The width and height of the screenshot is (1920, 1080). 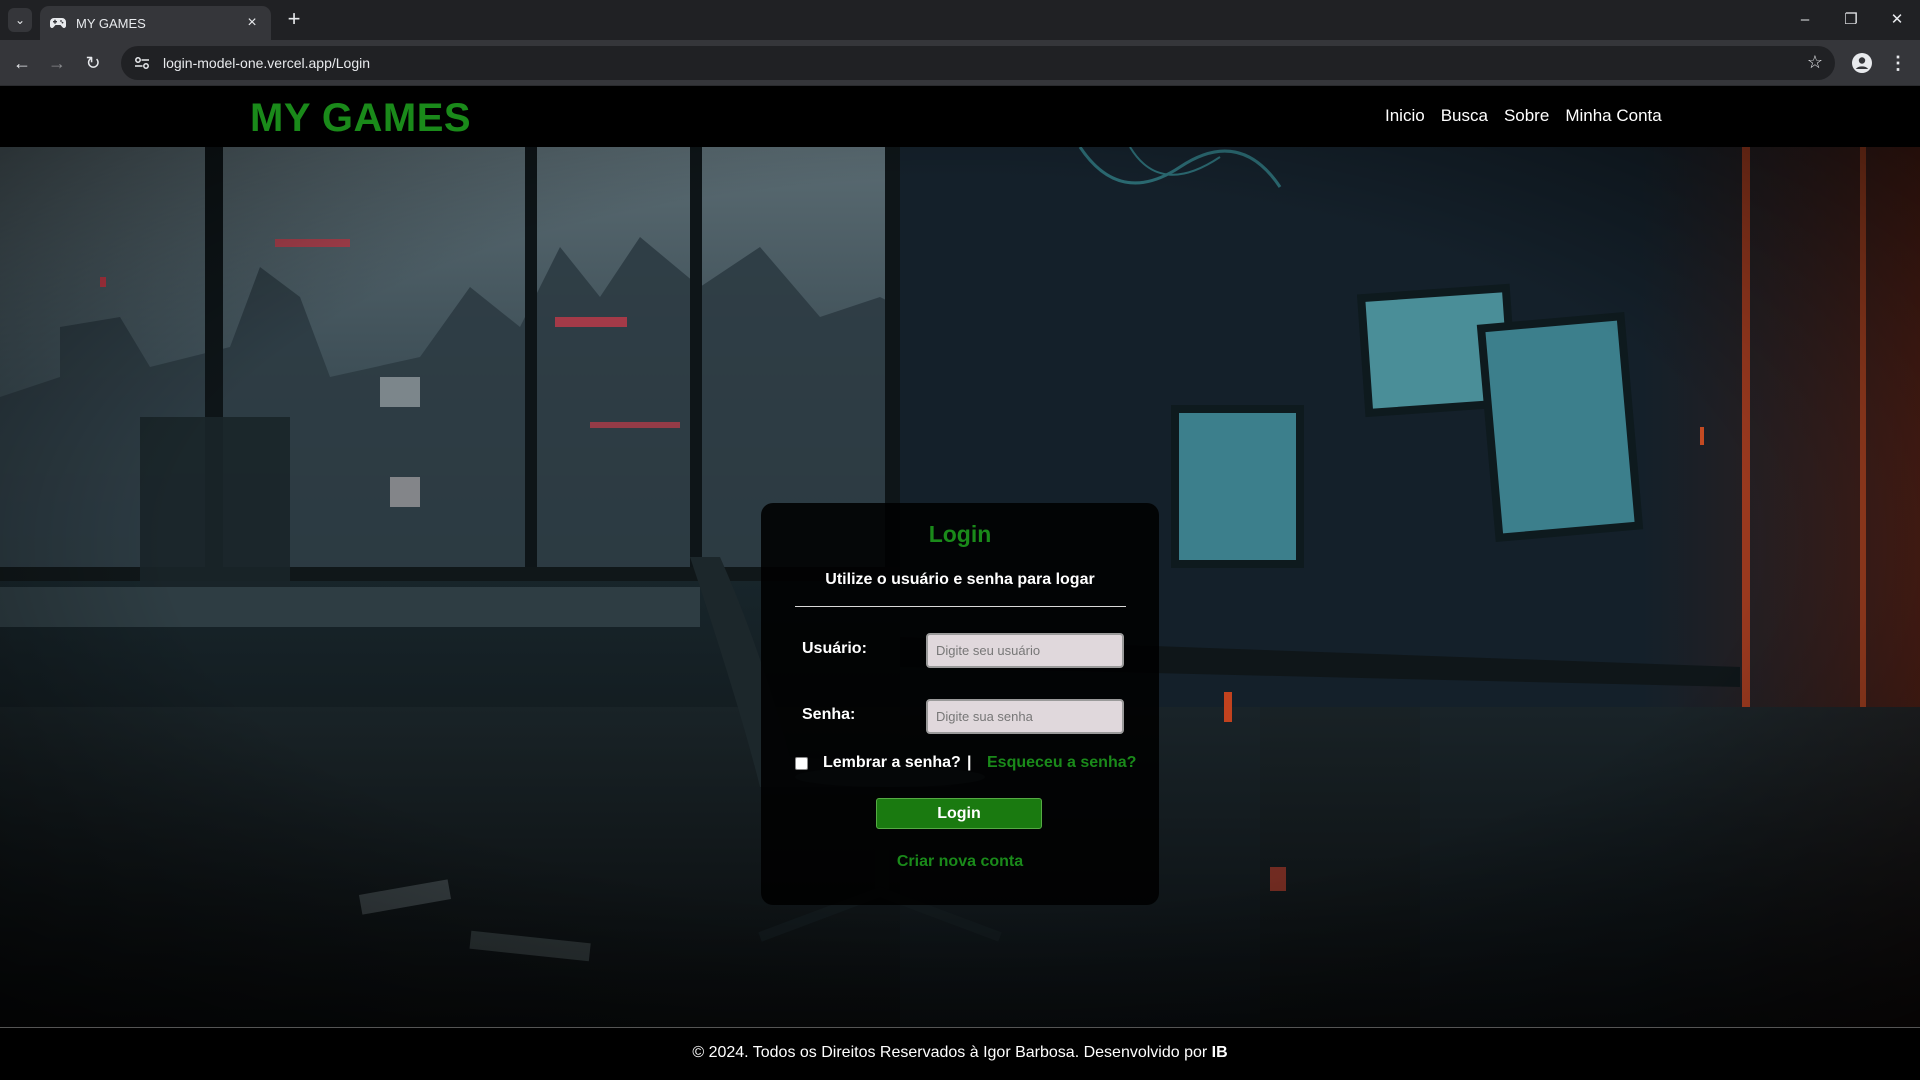 I want to click on divider, so click(x=960, y=606).